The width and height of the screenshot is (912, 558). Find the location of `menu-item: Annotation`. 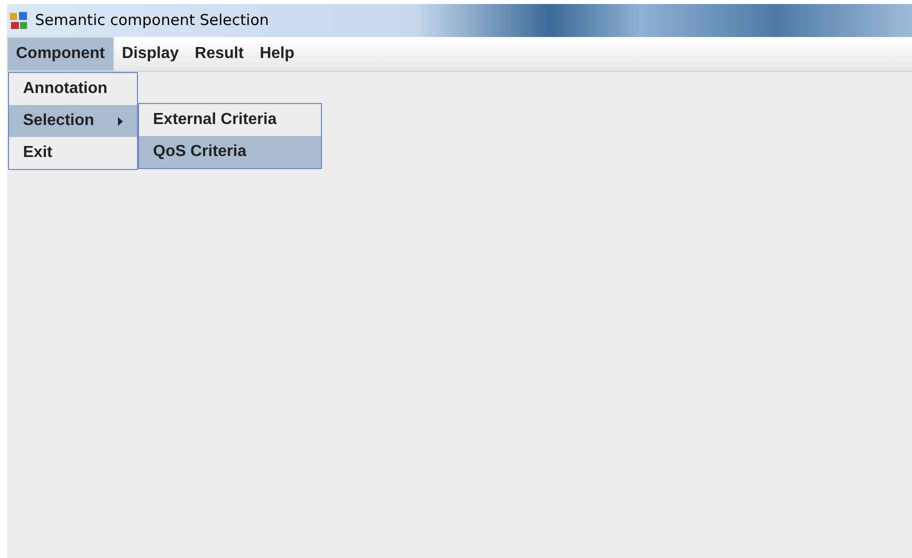

menu-item: Annotation is located at coordinates (73, 89).